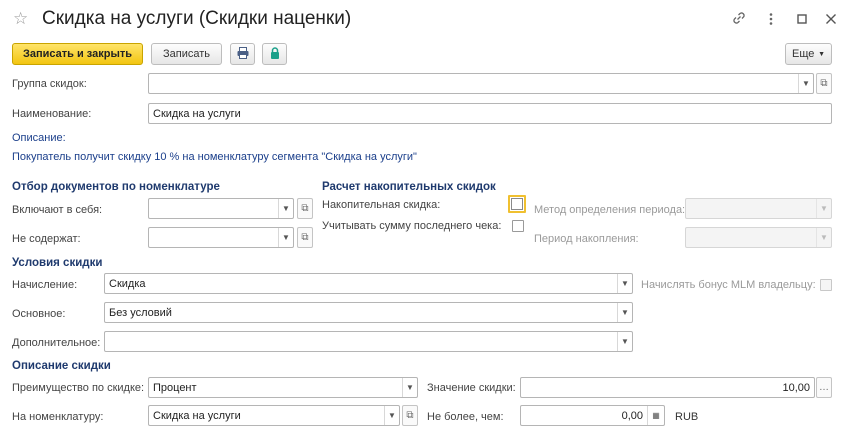  What do you see at coordinates (61, 366) in the screenshot?
I see `discount-desc-section-title: Описание скидки` at bounding box center [61, 366].